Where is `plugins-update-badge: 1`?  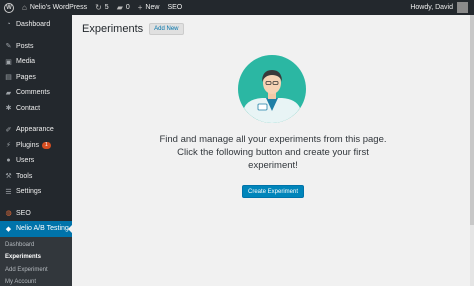
plugins-update-badge: 1 is located at coordinates (46, 145).